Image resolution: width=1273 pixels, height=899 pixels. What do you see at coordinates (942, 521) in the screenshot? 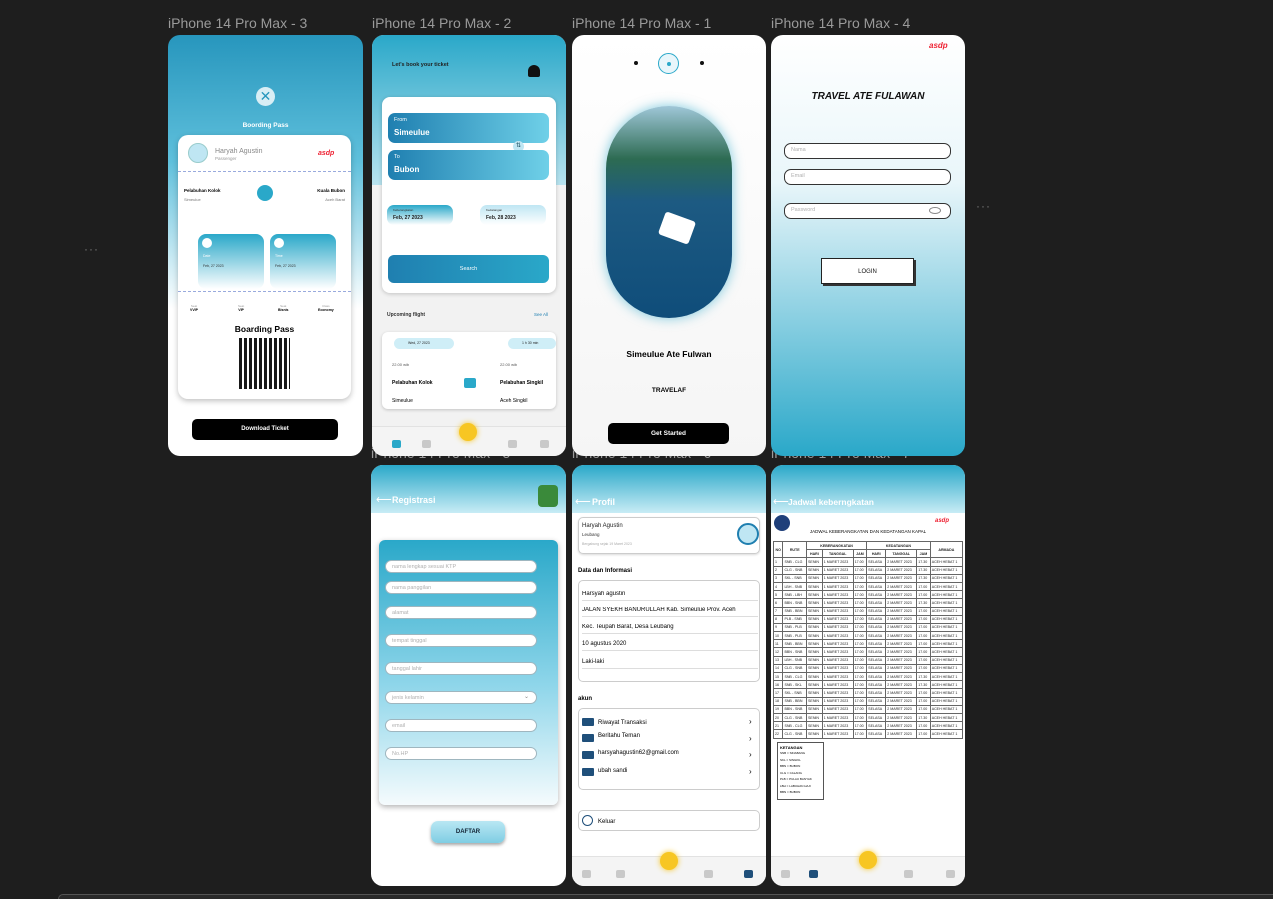
I see `asdp-logo: asdp` at bounding box center [942, 521].